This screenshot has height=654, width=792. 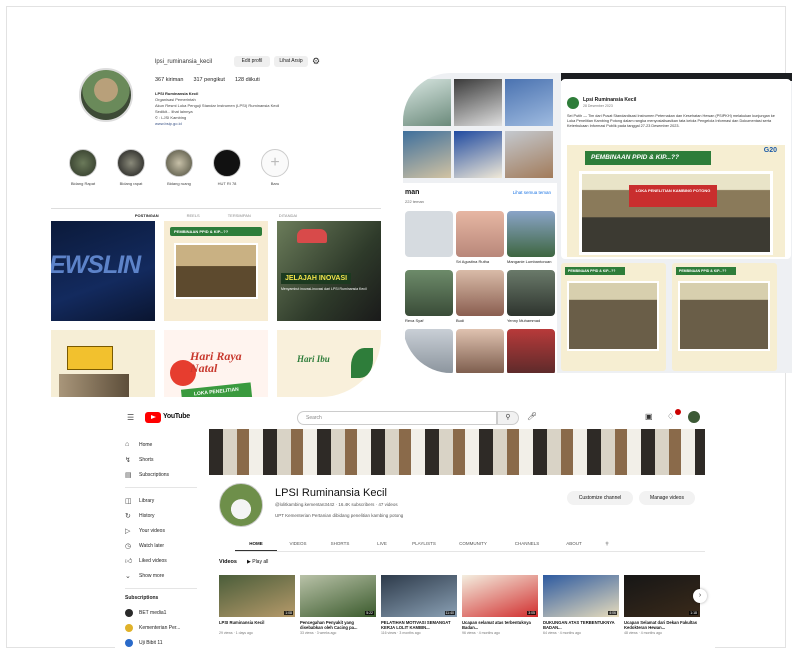 What do you see at coordinates (103, 271) in the screenshot?
I see `post-tile: EWSLIN` at bounding box center [103, 271].